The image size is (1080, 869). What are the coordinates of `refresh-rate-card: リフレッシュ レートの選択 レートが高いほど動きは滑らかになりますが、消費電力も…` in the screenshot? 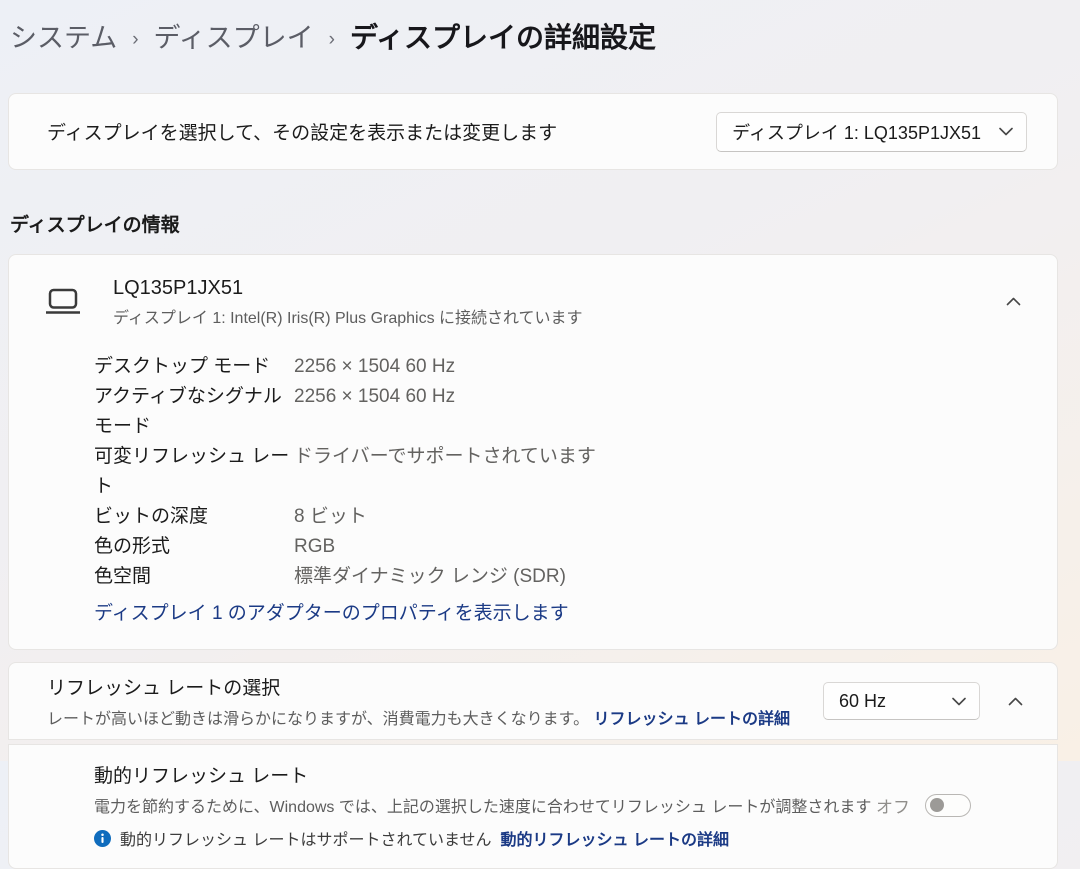 It's located at (533, 701).